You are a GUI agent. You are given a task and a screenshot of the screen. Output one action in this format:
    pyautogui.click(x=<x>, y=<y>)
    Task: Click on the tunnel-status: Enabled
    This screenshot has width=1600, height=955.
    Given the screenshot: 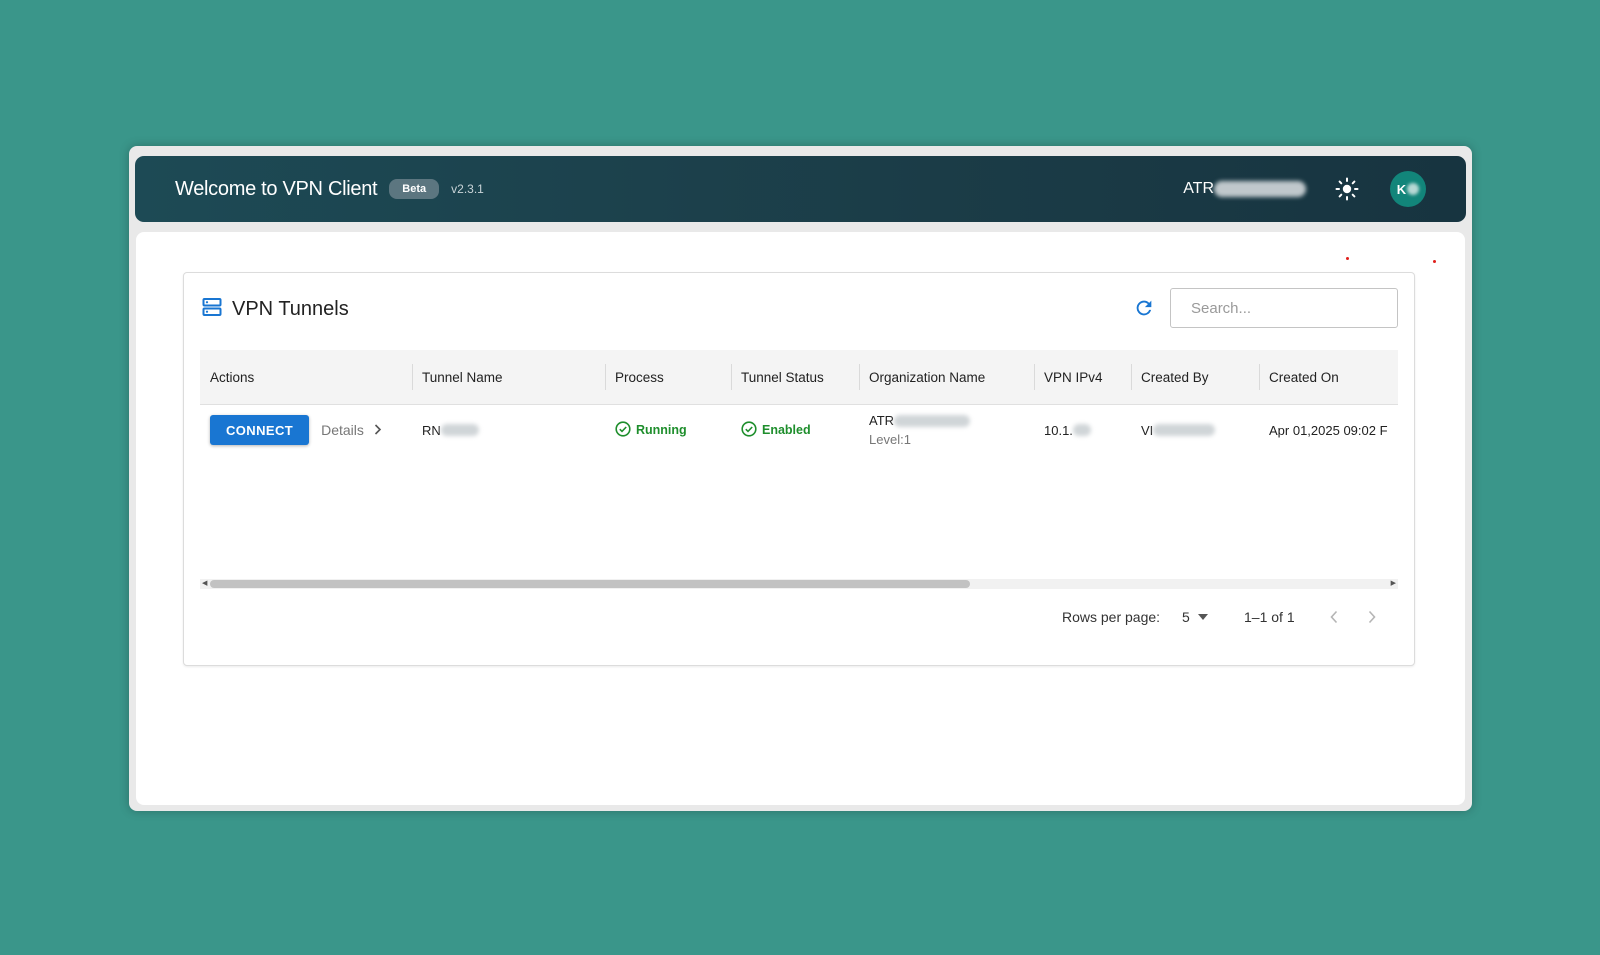 What is the action you would take?
    pyautogui.click(x=776, y=430)
    